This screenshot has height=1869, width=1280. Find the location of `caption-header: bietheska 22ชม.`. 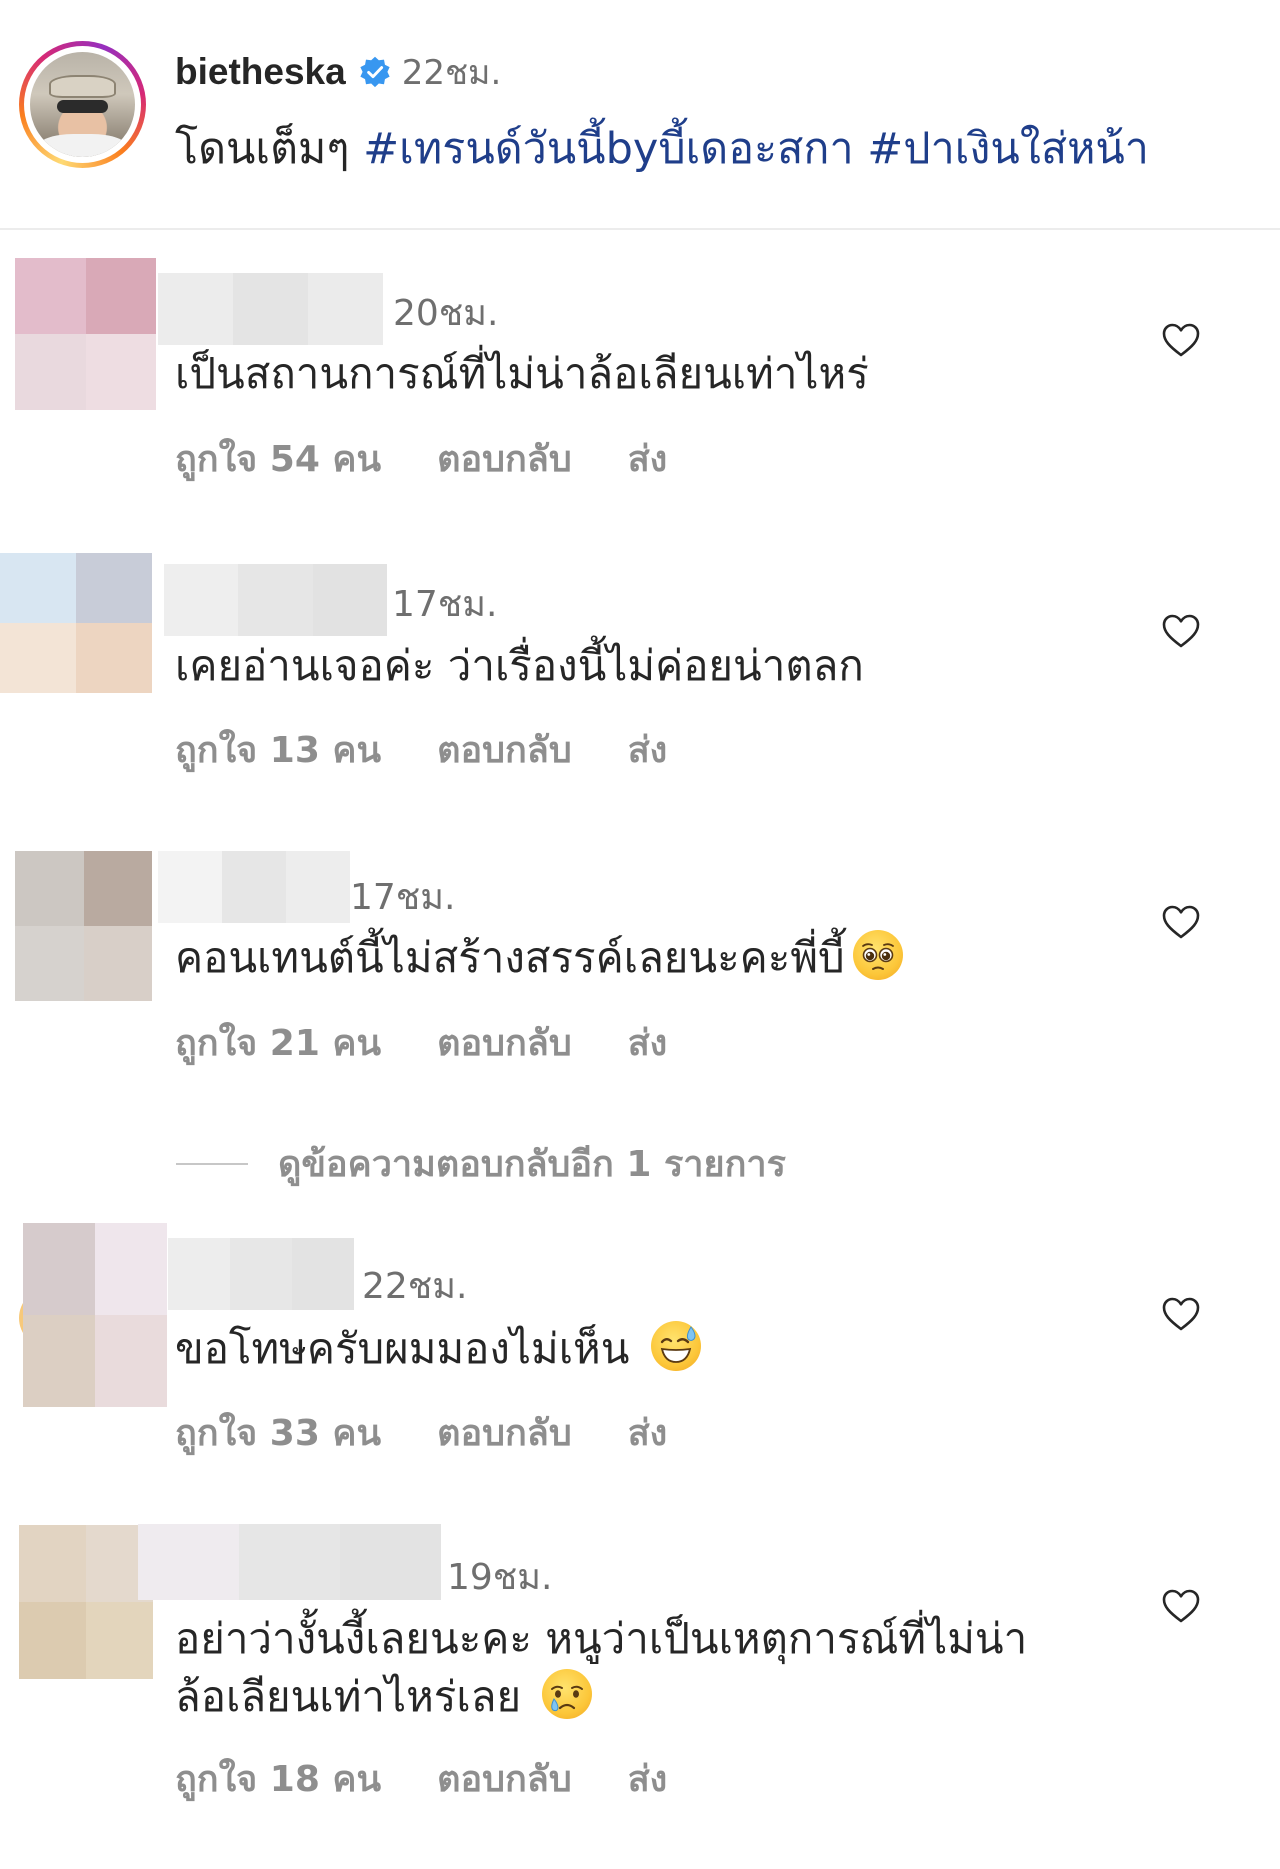

caption-header: bietheska 22ชม. is located at coordinates (338, 72).